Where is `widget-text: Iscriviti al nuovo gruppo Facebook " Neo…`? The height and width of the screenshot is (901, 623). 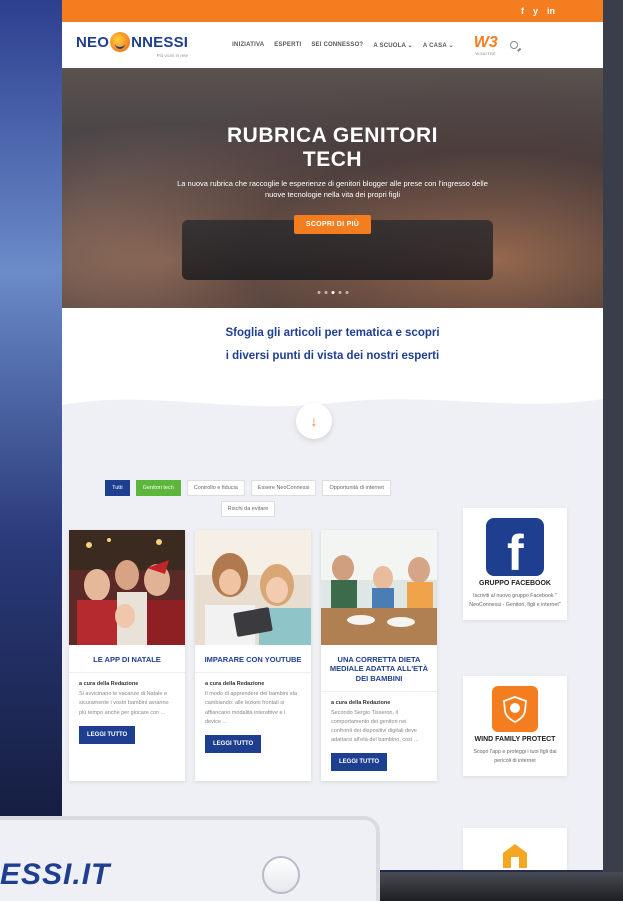 widget-text: Iscriviti al nuovo gruppo Facebook " Neo… is located at coordinates (515, 601).